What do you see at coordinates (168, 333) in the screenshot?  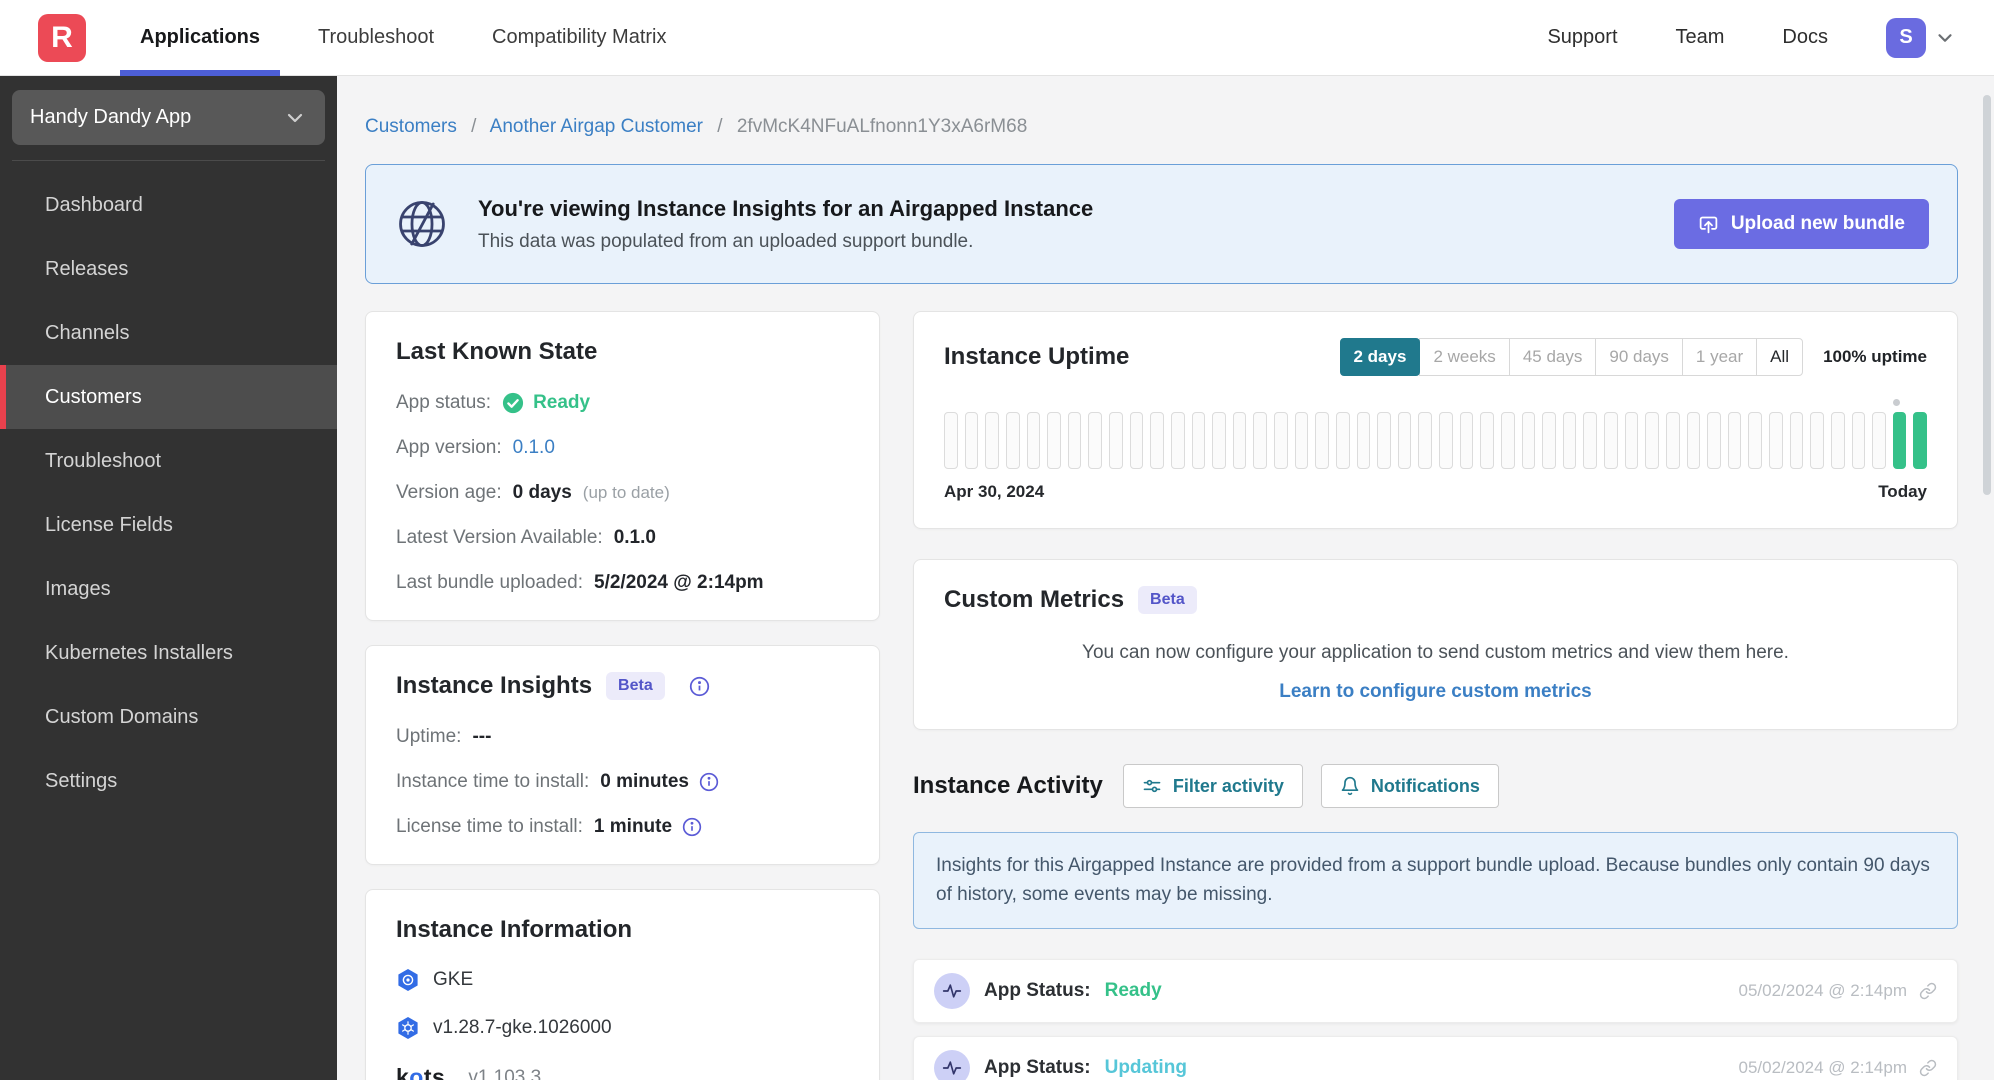 I see `sidebar-item-channels: Channels` at bounding box center [168, 333].